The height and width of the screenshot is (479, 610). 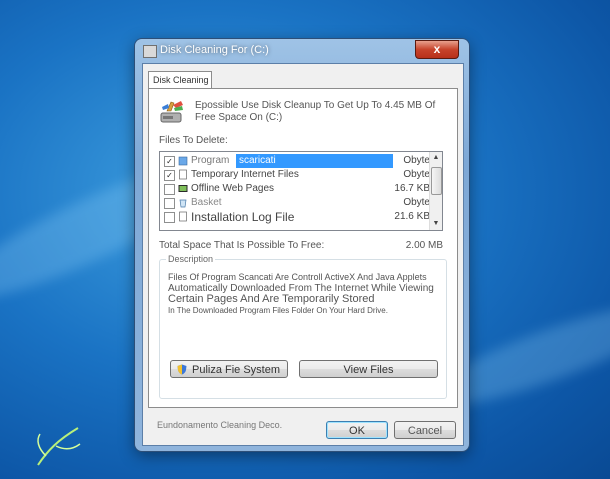 What do you see at coordinates (436, 158) in the screenshot?
I see `scroll-up-arrow-icon: ▲` at bounding box center [436, 158].